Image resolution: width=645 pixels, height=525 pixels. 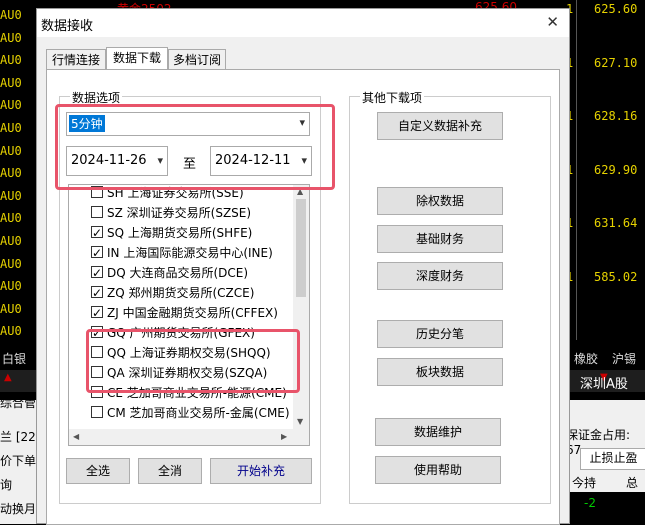 I want to click on background-row-label: 综合管, so click(x=18, y=403).